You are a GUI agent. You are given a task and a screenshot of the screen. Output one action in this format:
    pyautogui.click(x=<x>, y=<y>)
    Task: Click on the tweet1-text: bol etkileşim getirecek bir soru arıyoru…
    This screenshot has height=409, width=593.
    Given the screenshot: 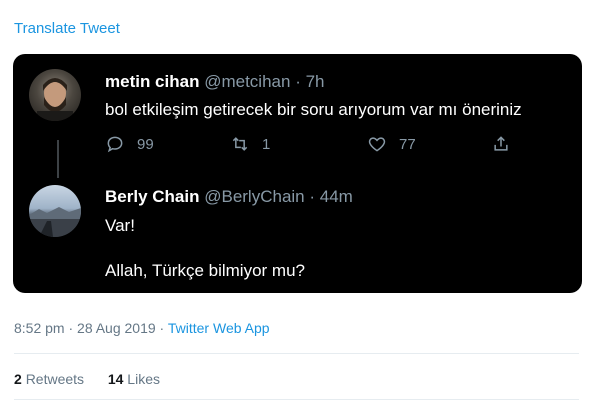 What is the action you would take?
    pyautogui.click(x=313, y=109)
    